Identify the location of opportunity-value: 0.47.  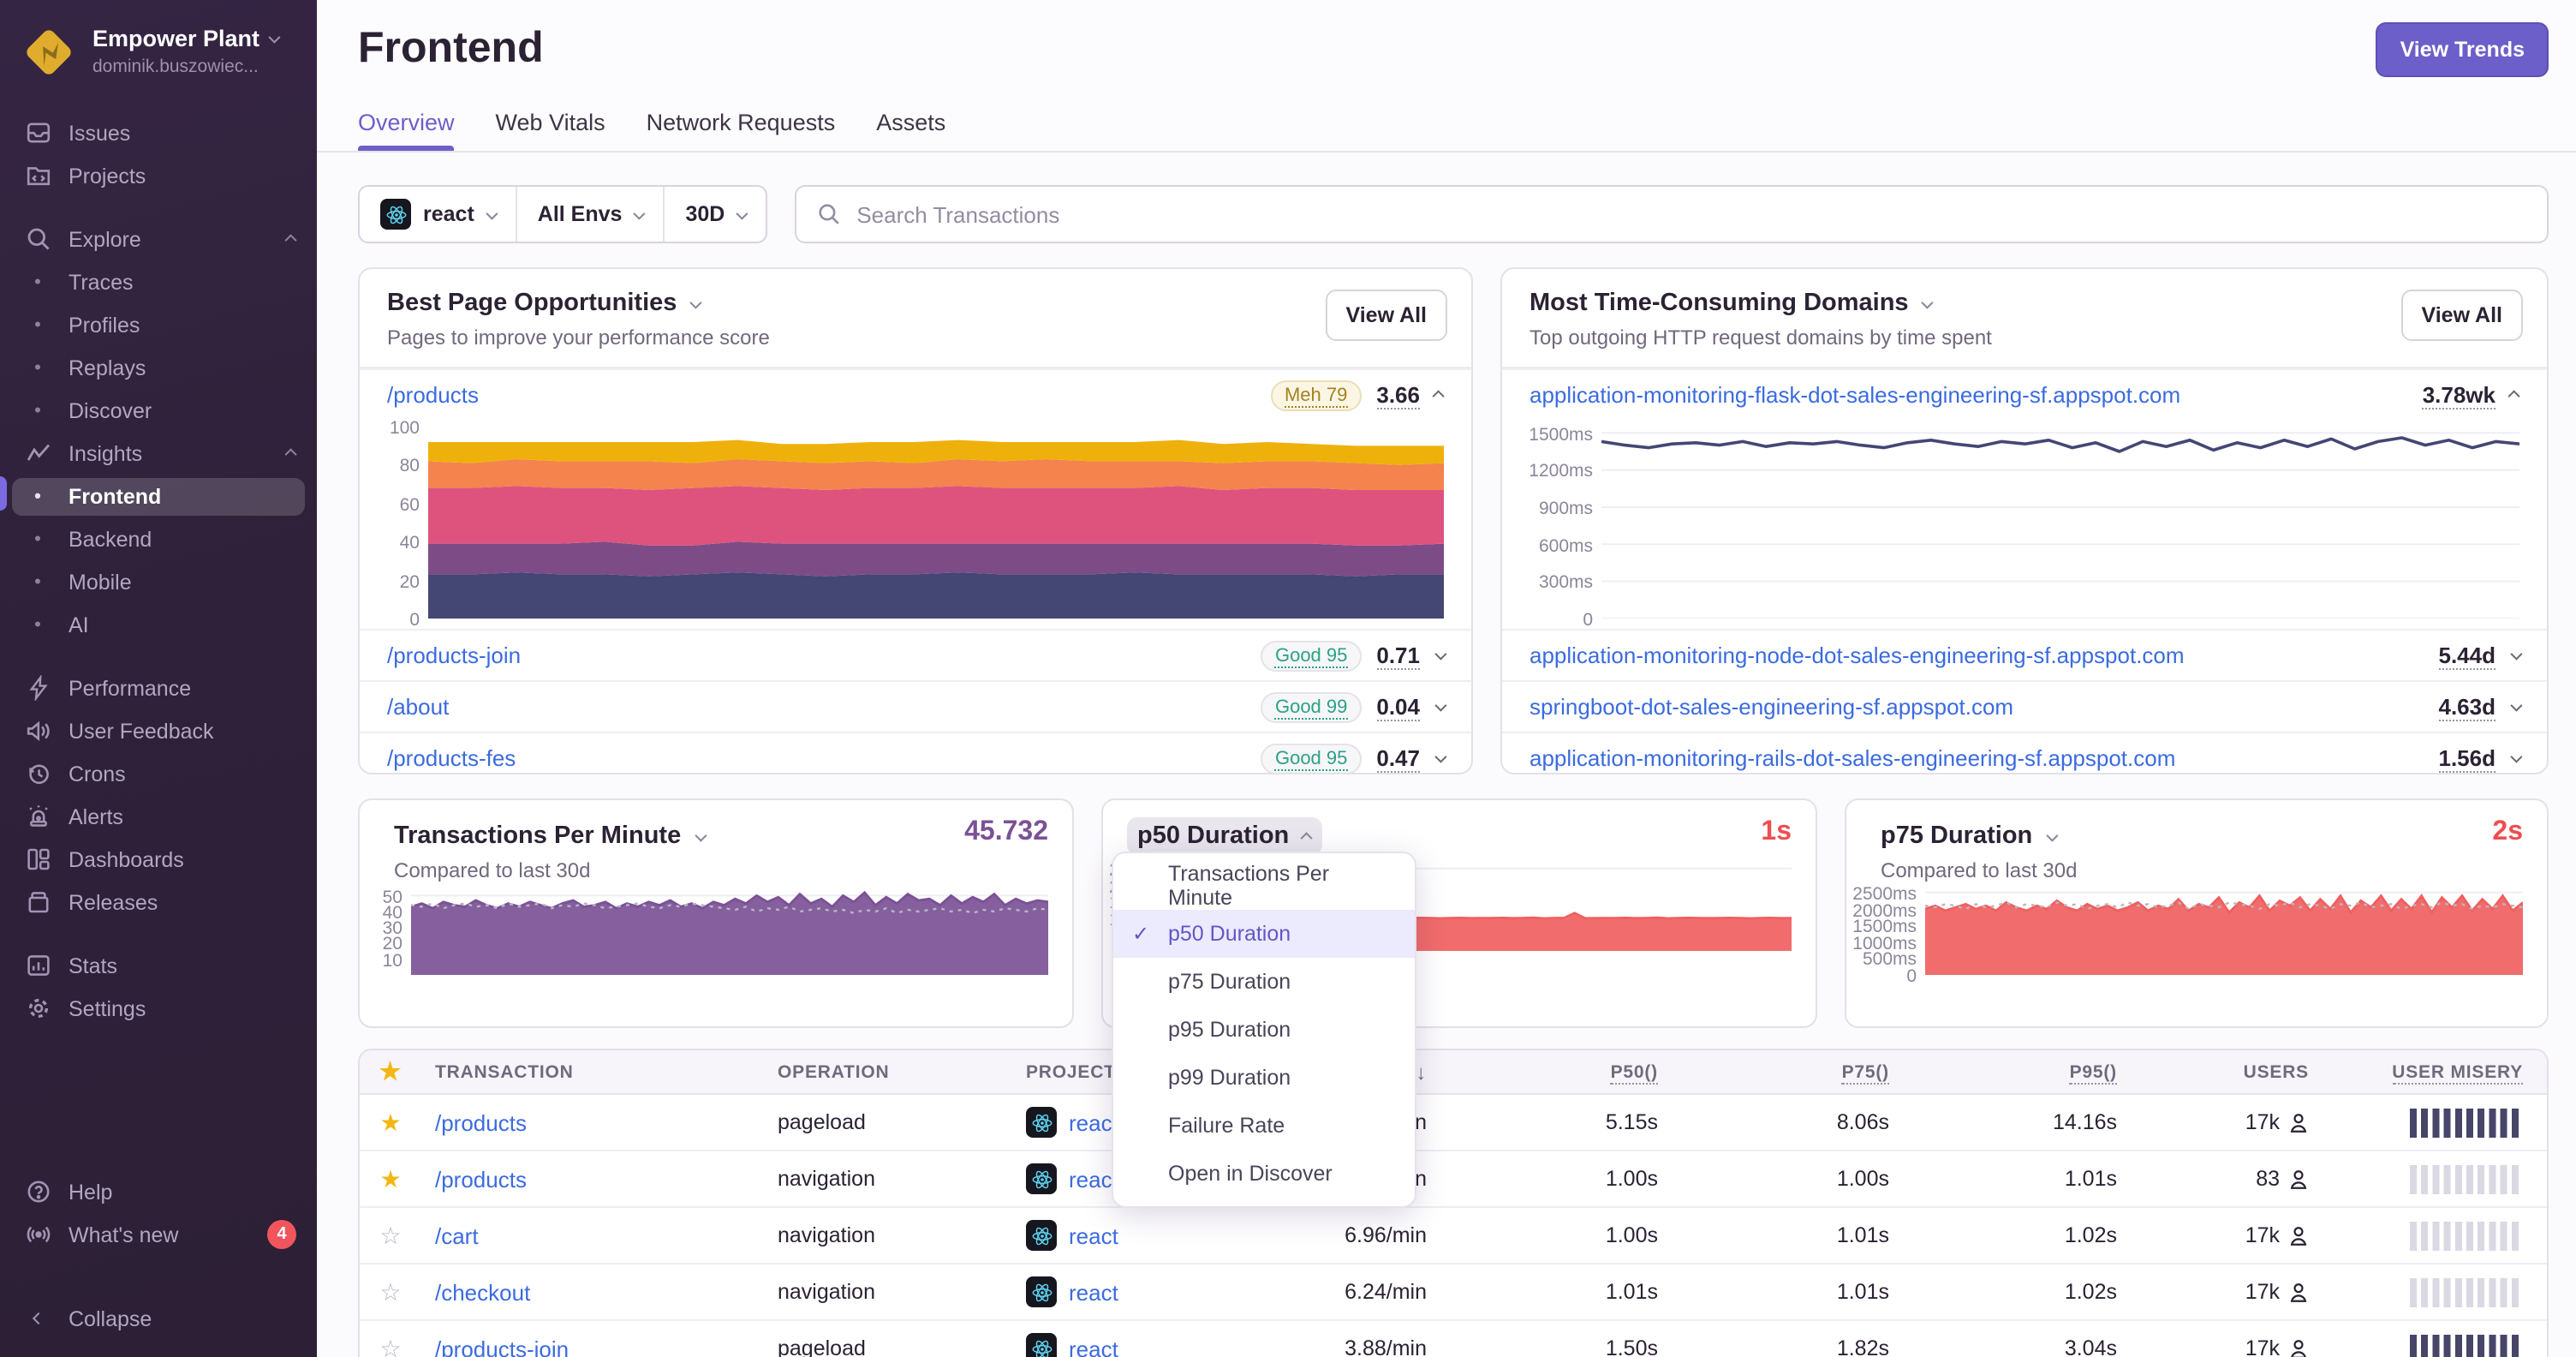
(1398, 758).